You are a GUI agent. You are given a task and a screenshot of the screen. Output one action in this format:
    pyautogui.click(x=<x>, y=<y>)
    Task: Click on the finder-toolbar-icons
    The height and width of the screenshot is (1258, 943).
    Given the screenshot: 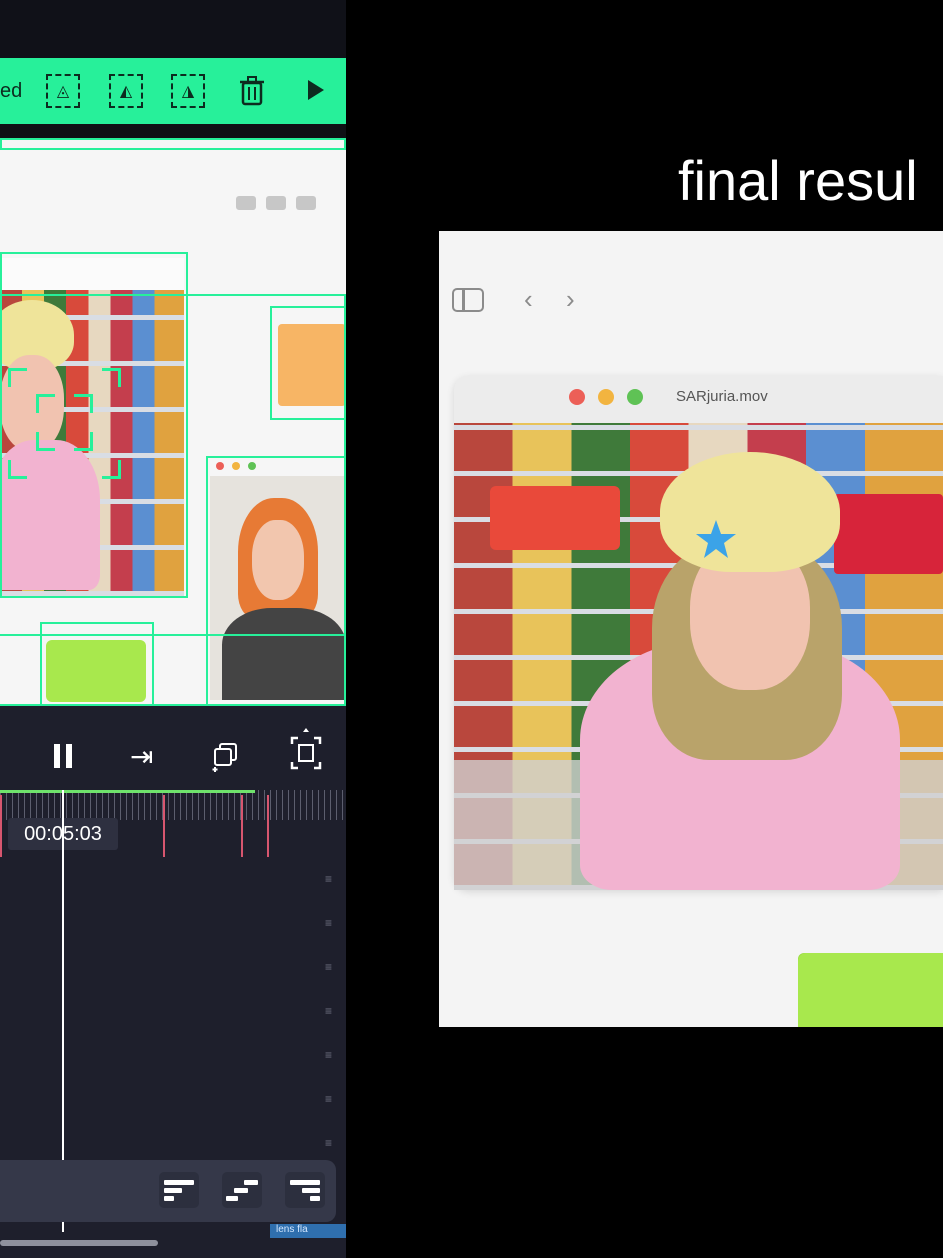 What is the action you would take?
    pyautogui.click(x=276, y=203)
    